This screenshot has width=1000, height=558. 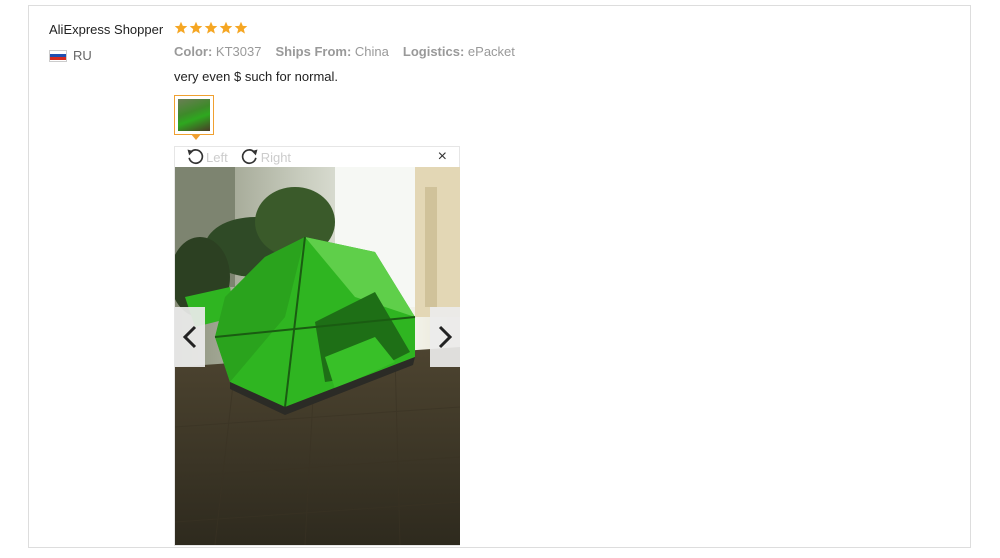 I want to click on reviewer-name: AliExpress Shopper, so click(x=106, y=29).